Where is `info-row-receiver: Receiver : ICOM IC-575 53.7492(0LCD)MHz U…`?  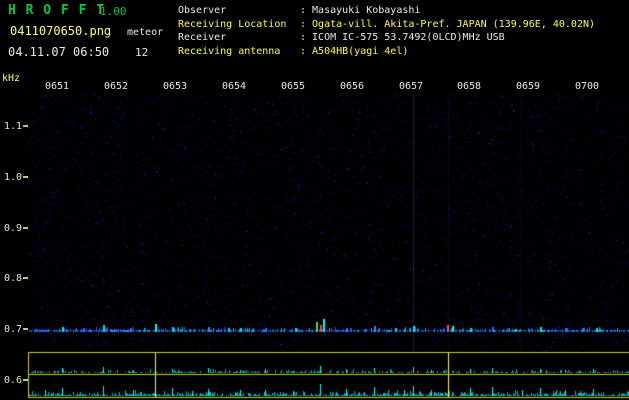 info-row-receiver: Receiver : ICOM IC-575 53.7492(0LCD)MHz U… is located at coordinates (386, 38).